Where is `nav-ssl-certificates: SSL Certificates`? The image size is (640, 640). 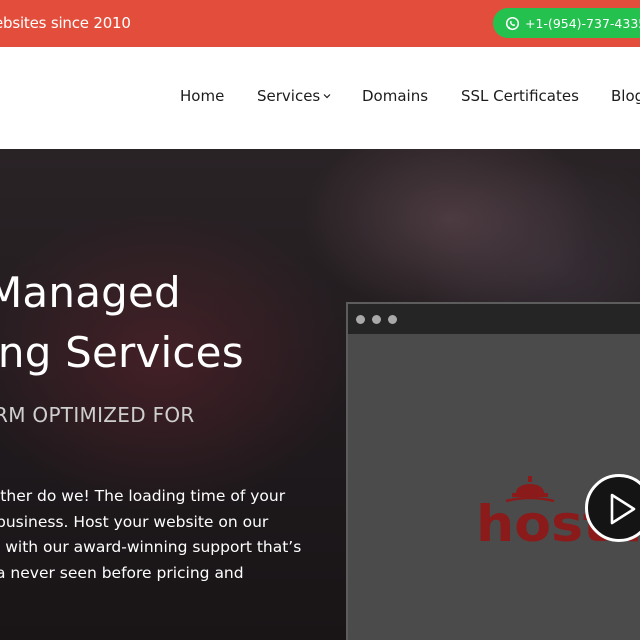 nav-ssl-certificates: SSL Certificates is located at coordinates (520, 96).